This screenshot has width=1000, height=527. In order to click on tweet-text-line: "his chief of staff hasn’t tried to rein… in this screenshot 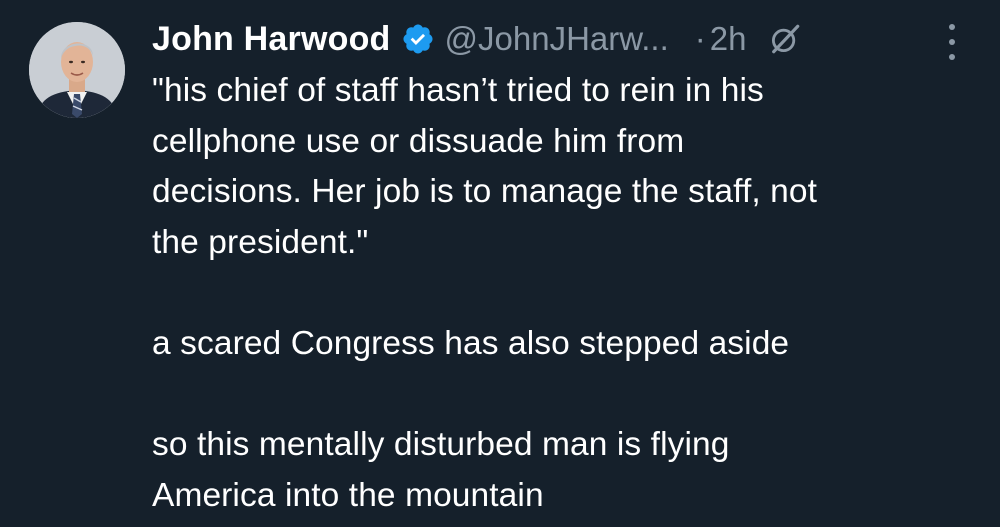, I will do `click(458, 90)`.